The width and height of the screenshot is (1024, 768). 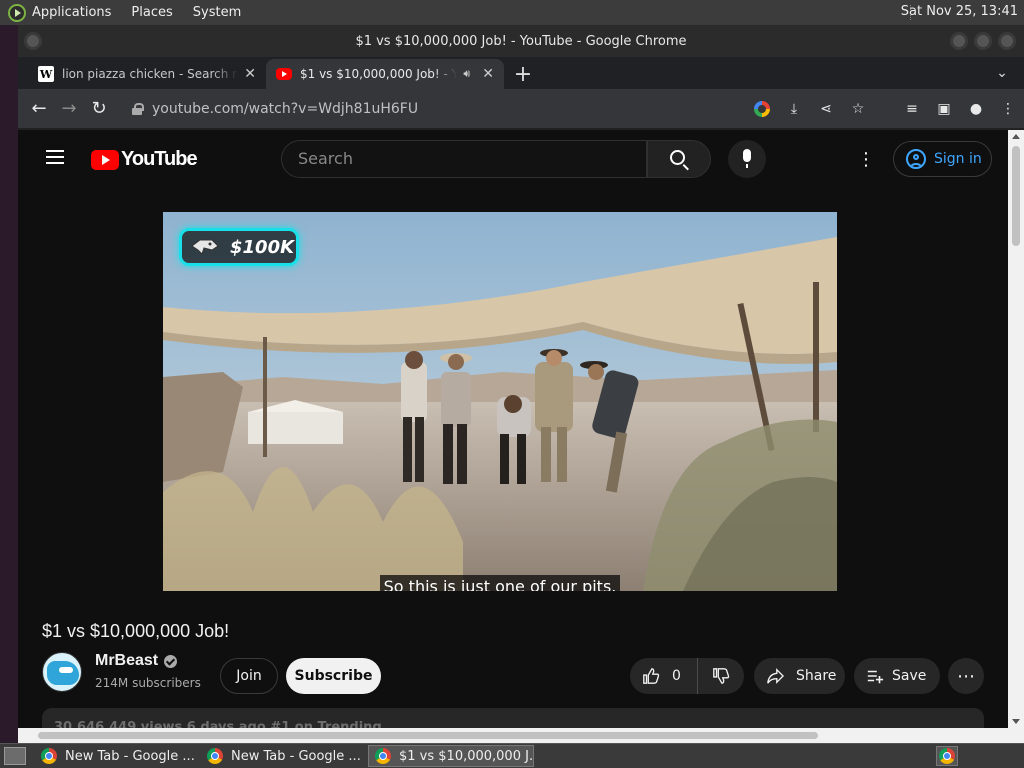 I want to click on show-desktop-icon, so click(x=15, y=756).